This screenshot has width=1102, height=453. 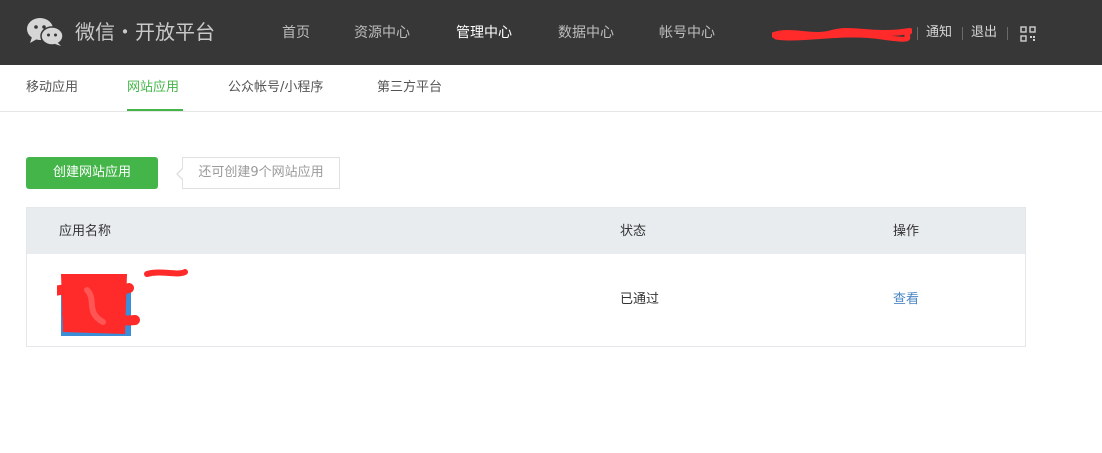 What do you see at coordinates (92, 173) in the screenshot?
I see `create-website-app-button: 创建网站应用` at bounding box center [92, 173].